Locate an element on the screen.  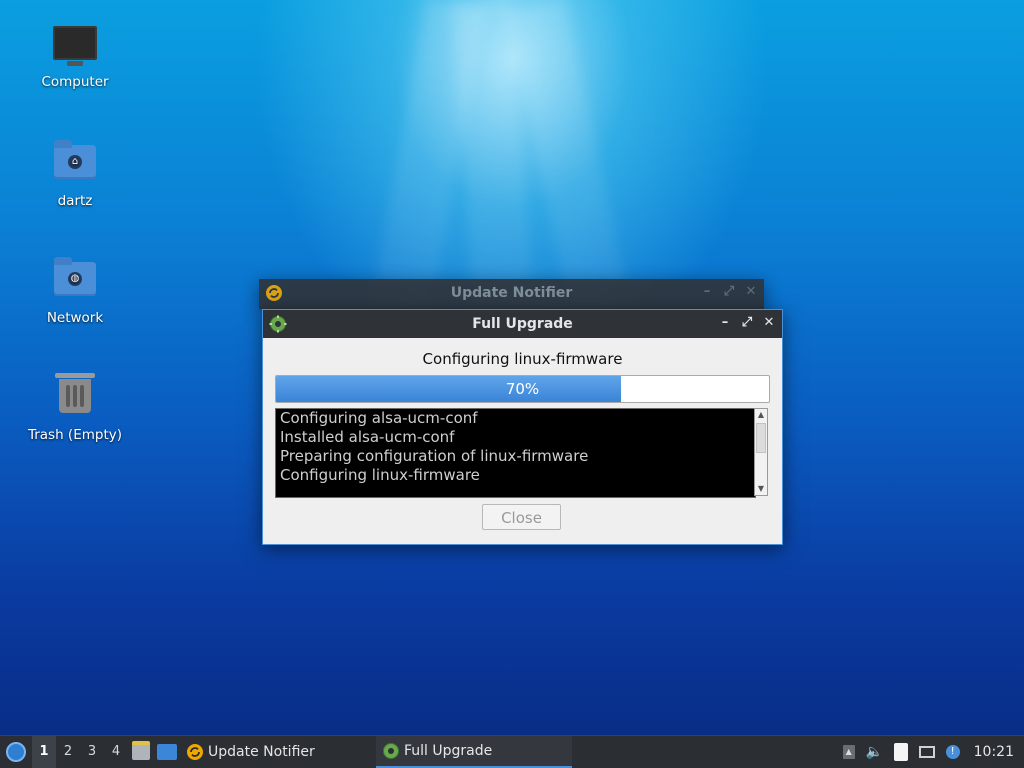
desktop-icon-home: ⌂ dartz is located at coordinates (75, 173).